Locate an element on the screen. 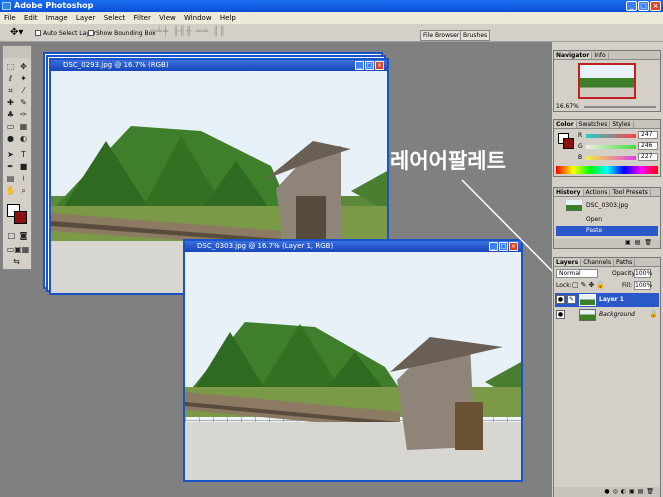 This screenshot has width=663, height=497. tab-history: History is located at coordinates (569, 192).